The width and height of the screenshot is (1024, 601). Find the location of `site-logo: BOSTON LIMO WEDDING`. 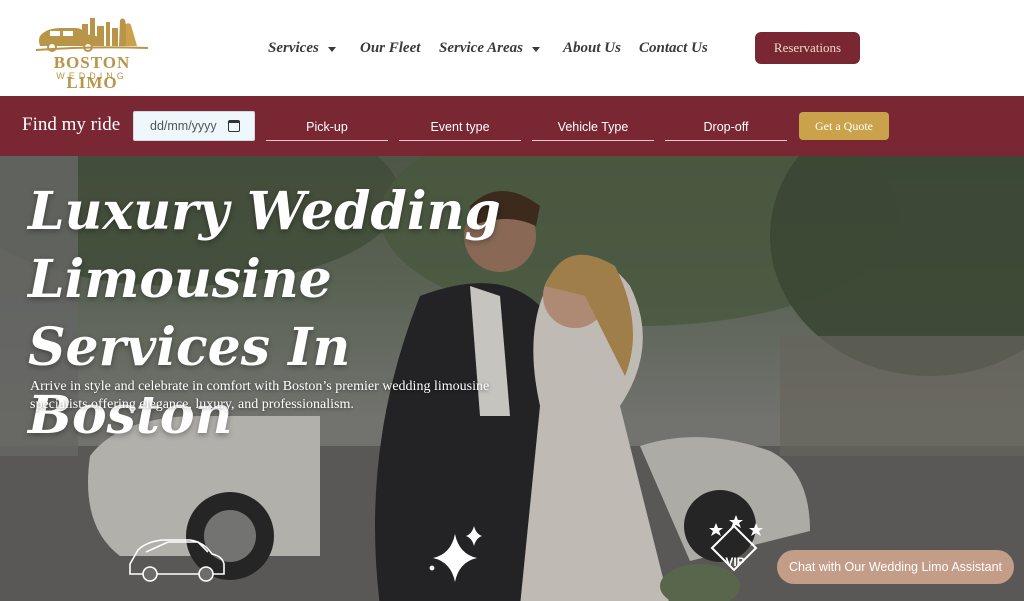

site-logo: BOSTON LIMO WEDDING is located at coordinates (92, 53).